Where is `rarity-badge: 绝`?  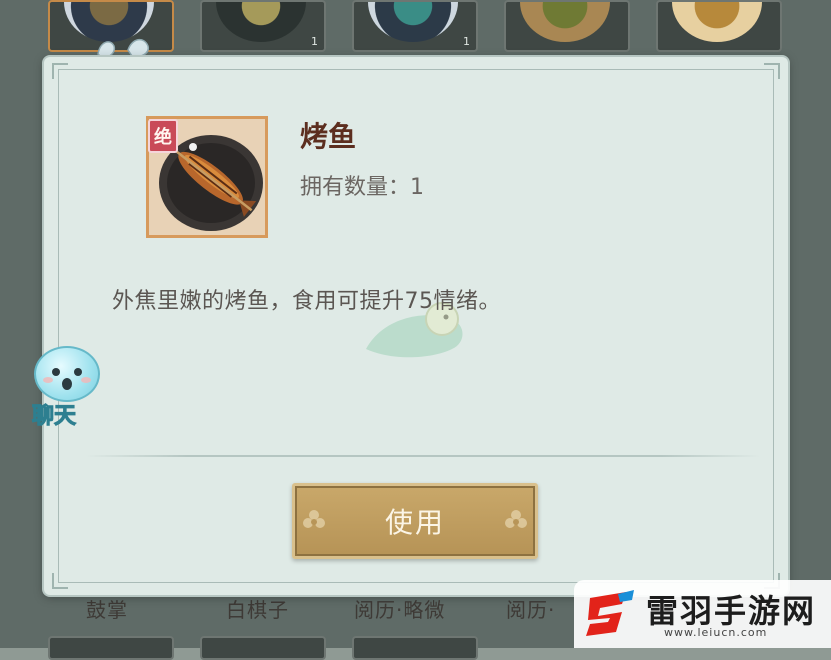
rarity-badge: 绝 is located at coordinates (163, 136).